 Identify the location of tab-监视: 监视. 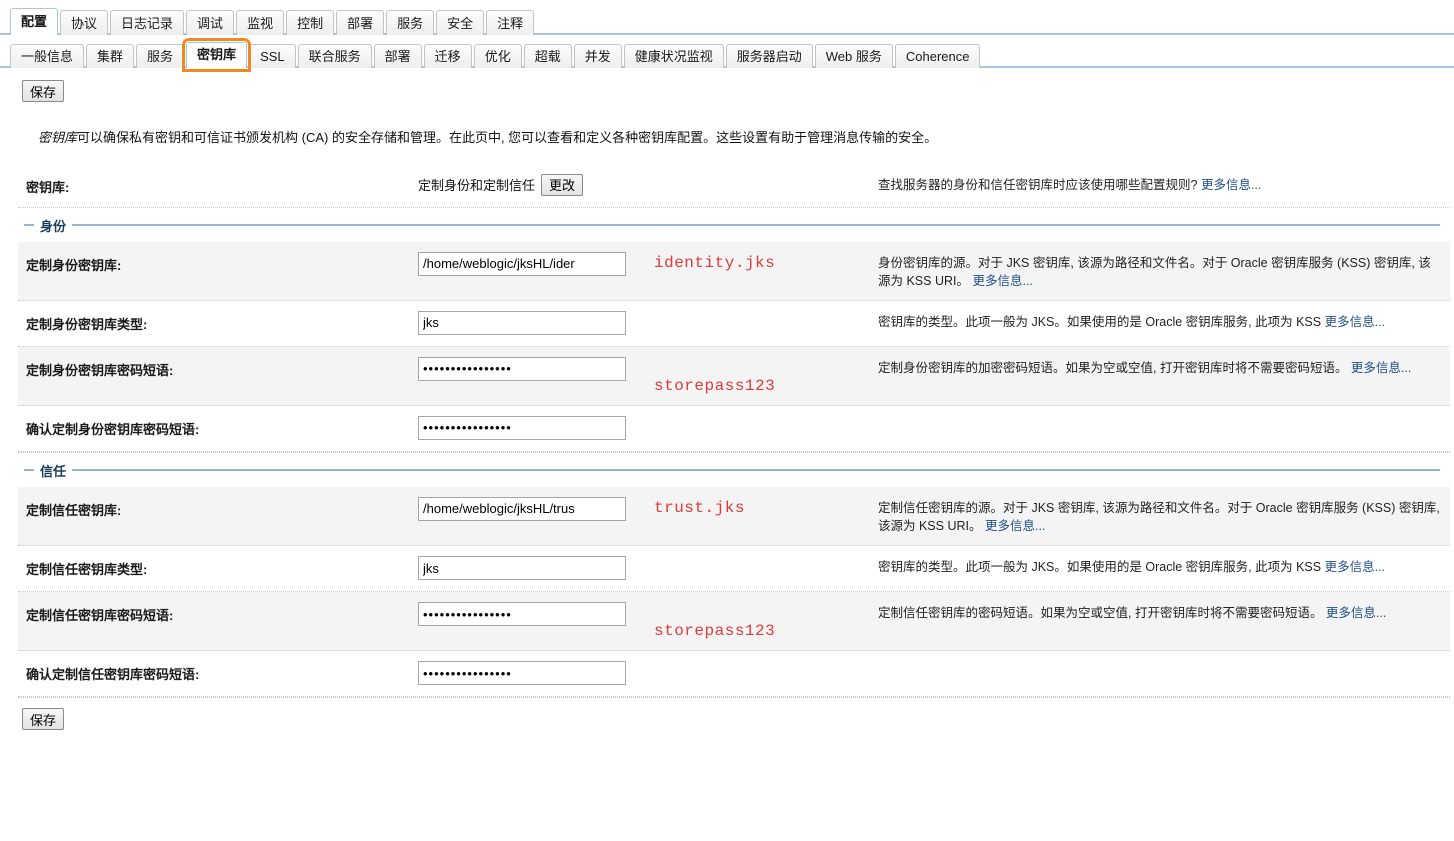
(260, 22).